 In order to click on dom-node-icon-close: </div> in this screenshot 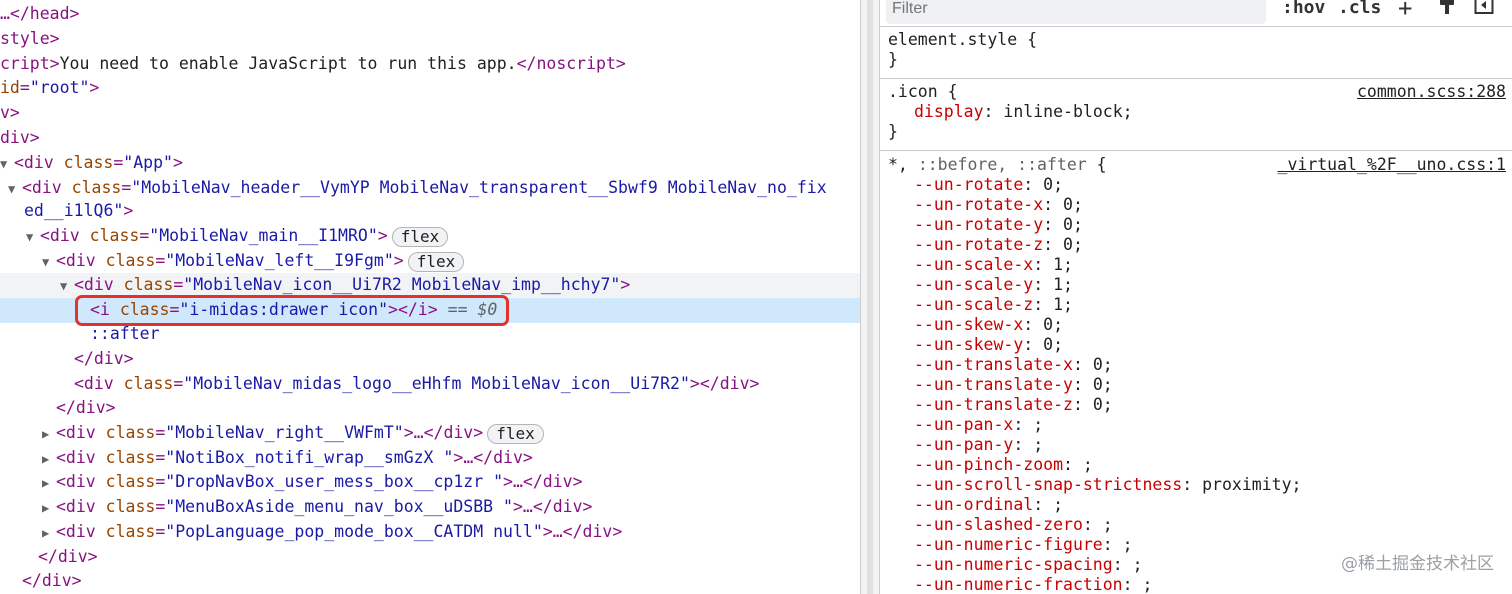, I will do `click(430, 359)`.